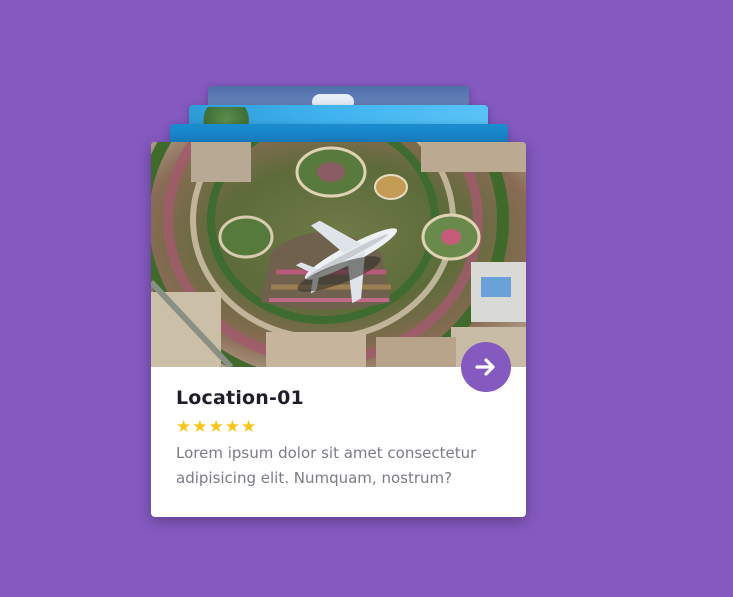 This screenshot has height=597, width=733. I want to click on arrow-right-icon, so click(485, 367).